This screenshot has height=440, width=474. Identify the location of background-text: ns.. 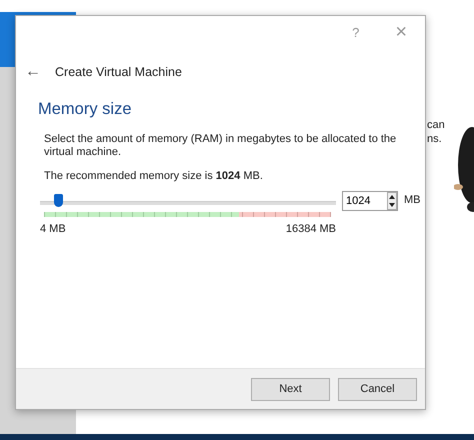
(435, 139).